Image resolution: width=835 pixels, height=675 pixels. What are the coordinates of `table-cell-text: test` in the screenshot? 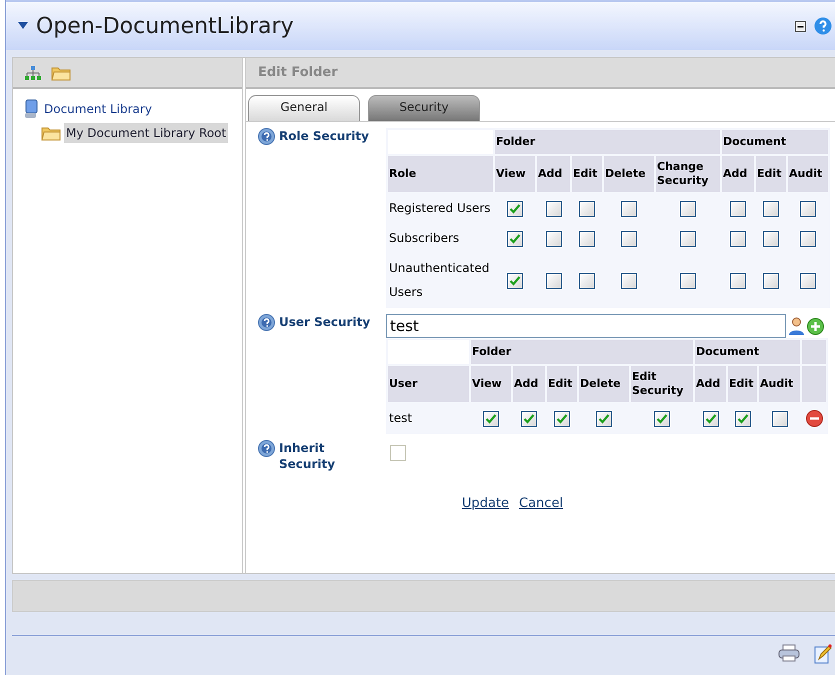 It's located at (401, 418).